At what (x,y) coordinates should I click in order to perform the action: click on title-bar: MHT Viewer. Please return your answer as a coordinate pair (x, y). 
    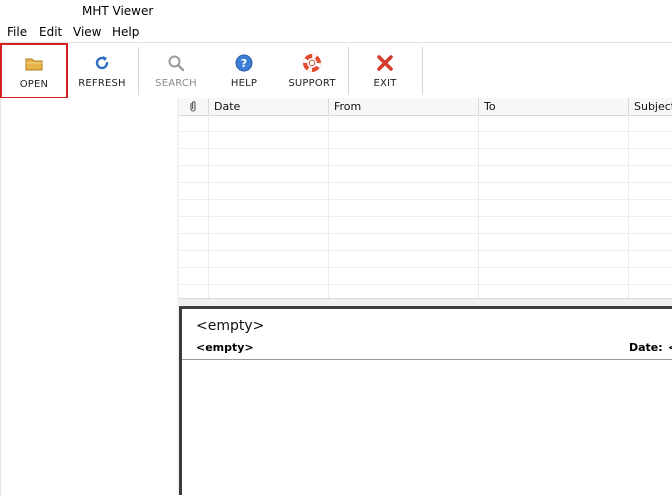
    Looking at the image, I should click on (336, 11).